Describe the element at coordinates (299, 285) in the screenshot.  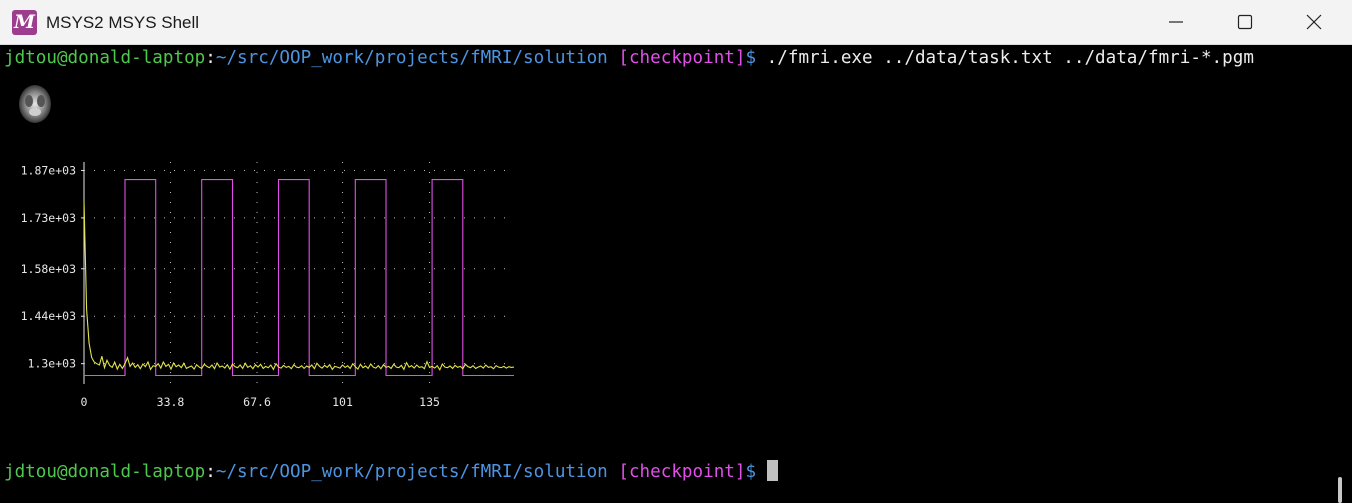
I see `fmri-signal-series-line` at that location.